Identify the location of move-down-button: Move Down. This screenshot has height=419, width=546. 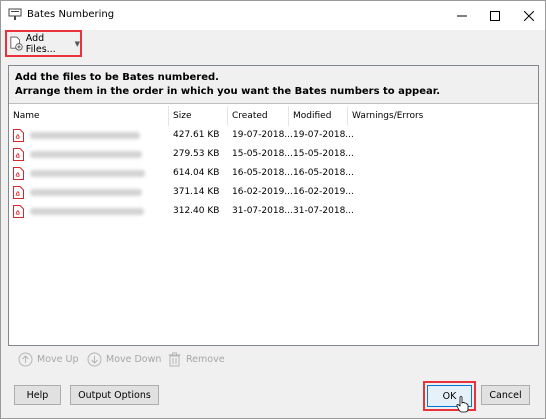
(124, 359).